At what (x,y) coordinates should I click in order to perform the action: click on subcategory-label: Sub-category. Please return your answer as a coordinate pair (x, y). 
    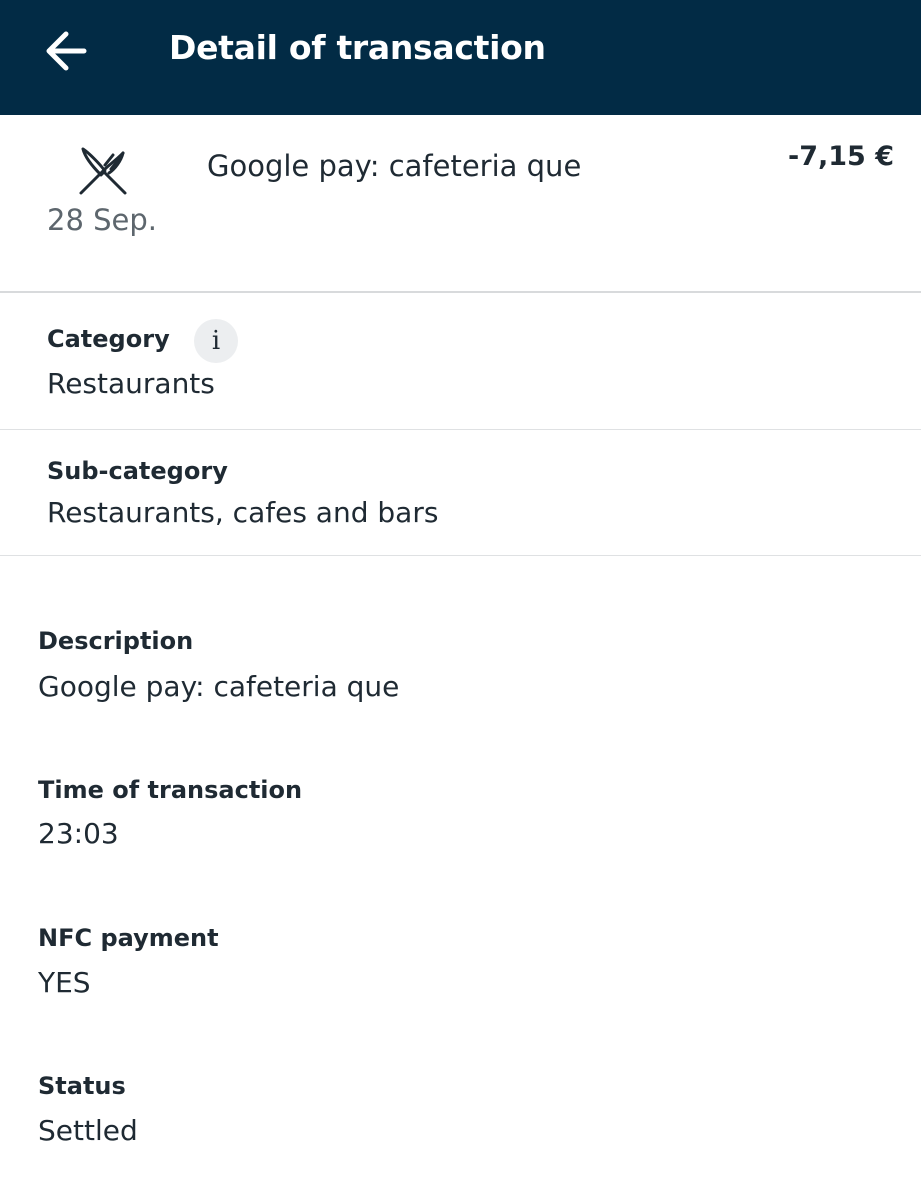
    Looking at the image, I should click on (137, 471).